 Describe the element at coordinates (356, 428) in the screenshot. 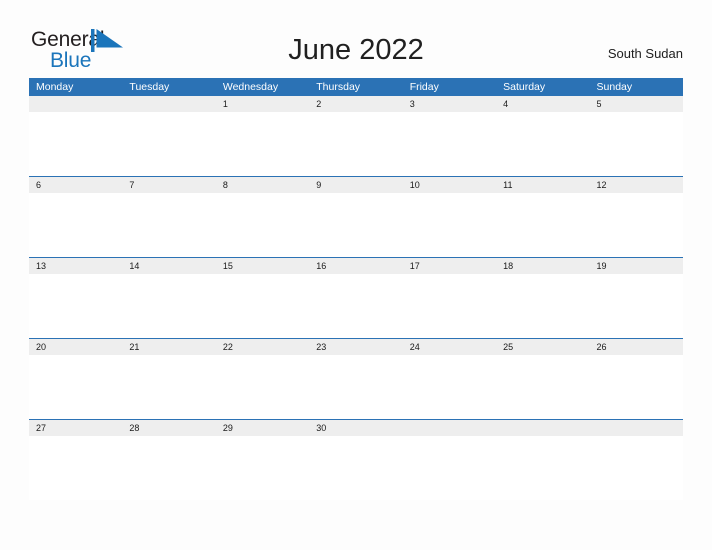

I see `week-date-strip: 27 28 29 30` at that location.